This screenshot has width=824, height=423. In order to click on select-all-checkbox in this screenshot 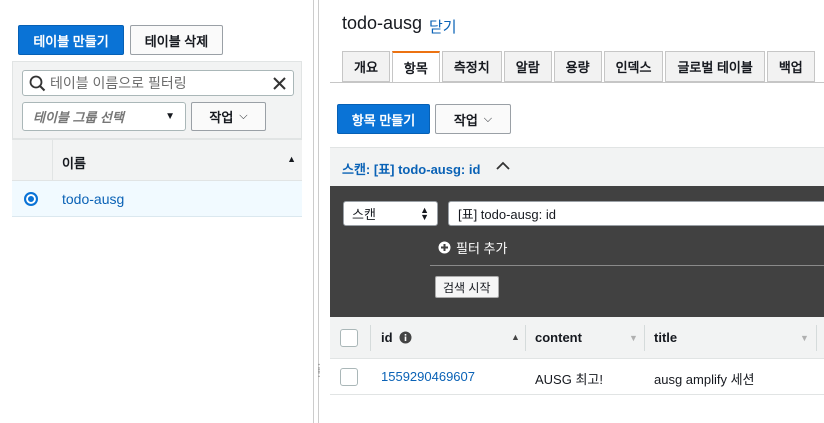, I will do `click(349, 338)`.